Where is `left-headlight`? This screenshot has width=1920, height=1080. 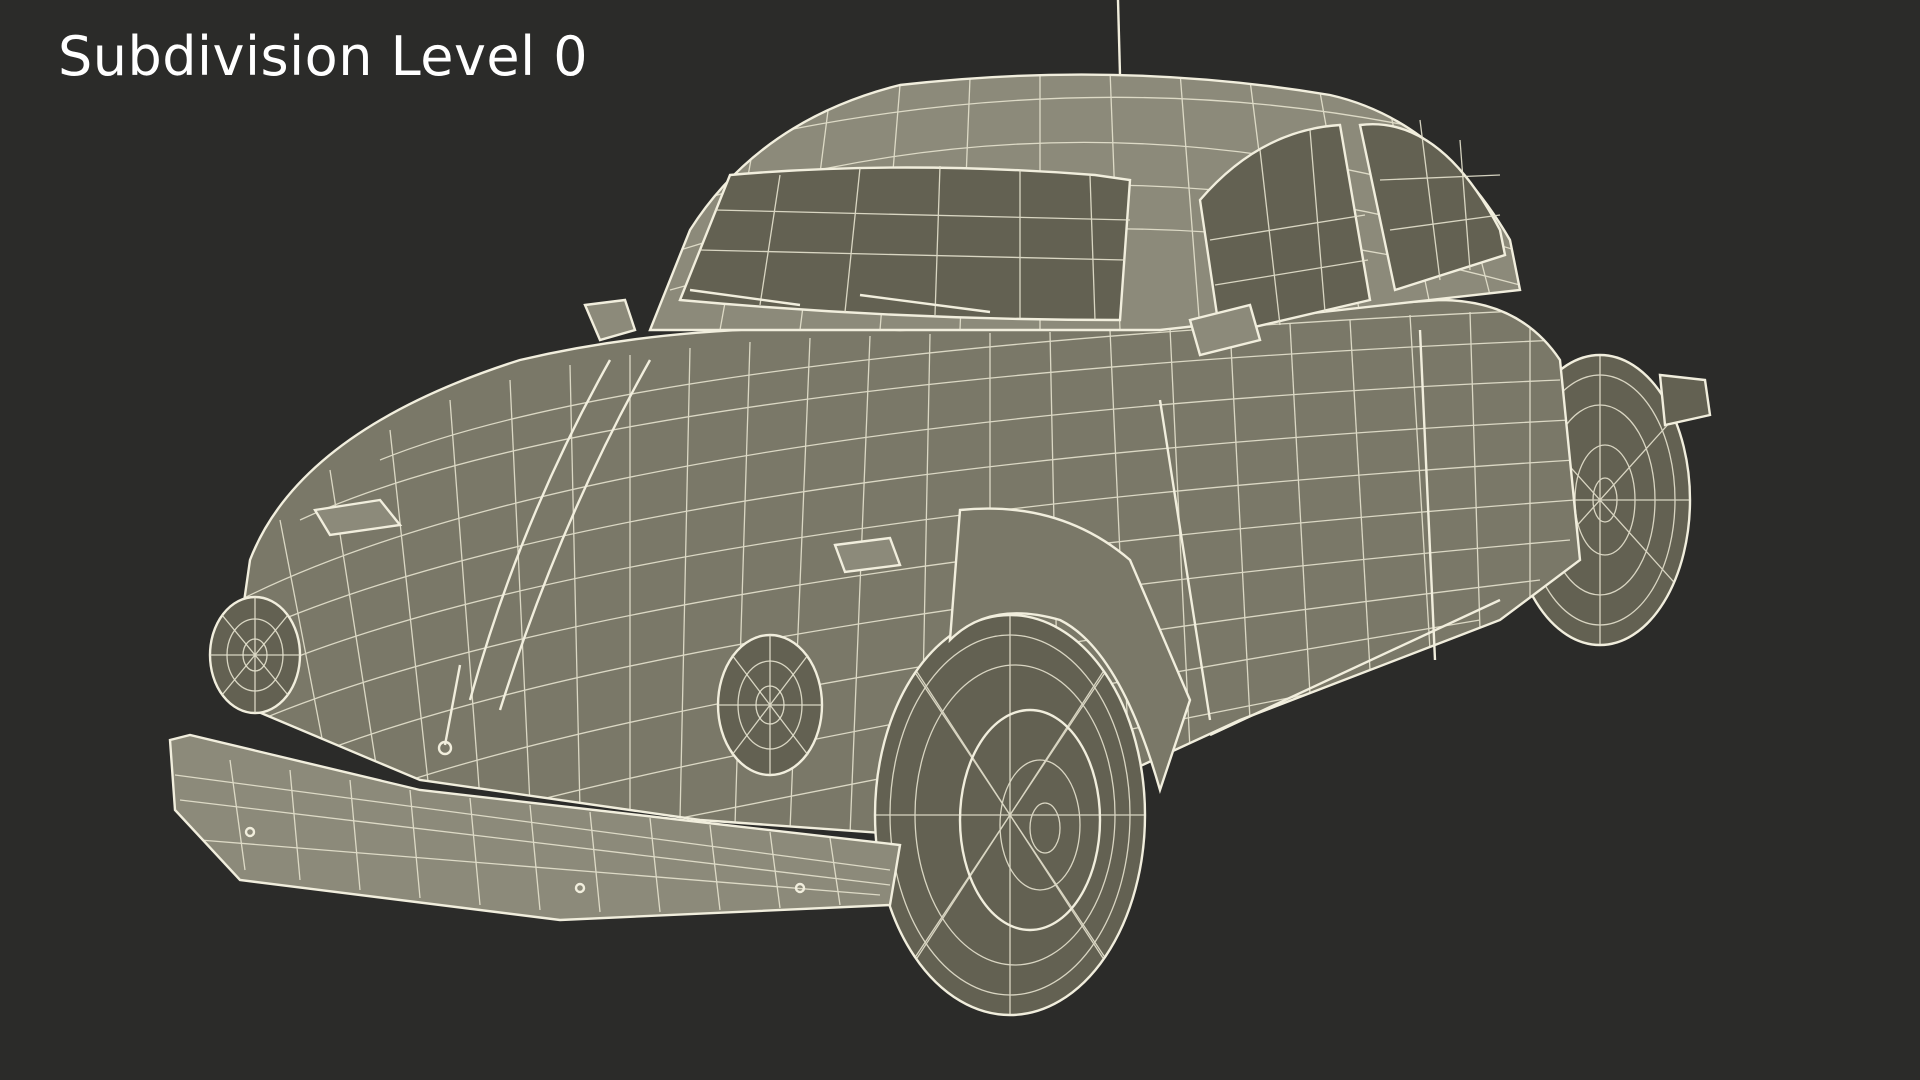
left-headlight is located at coordinates (255, 655).